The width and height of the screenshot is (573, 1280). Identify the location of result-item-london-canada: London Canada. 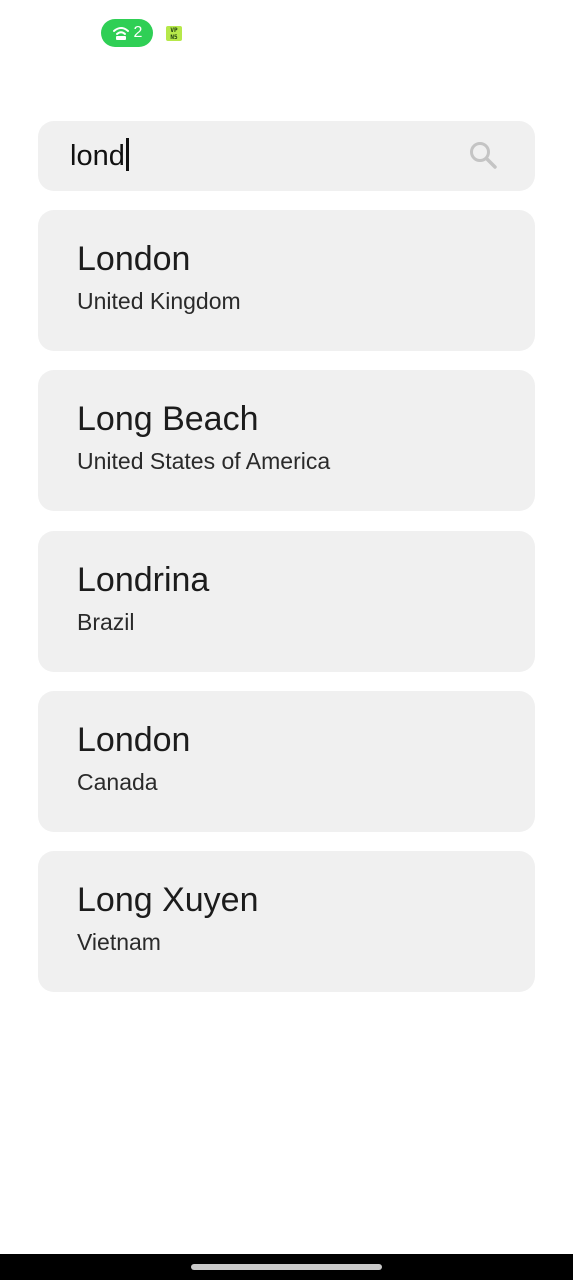
(286, 761).